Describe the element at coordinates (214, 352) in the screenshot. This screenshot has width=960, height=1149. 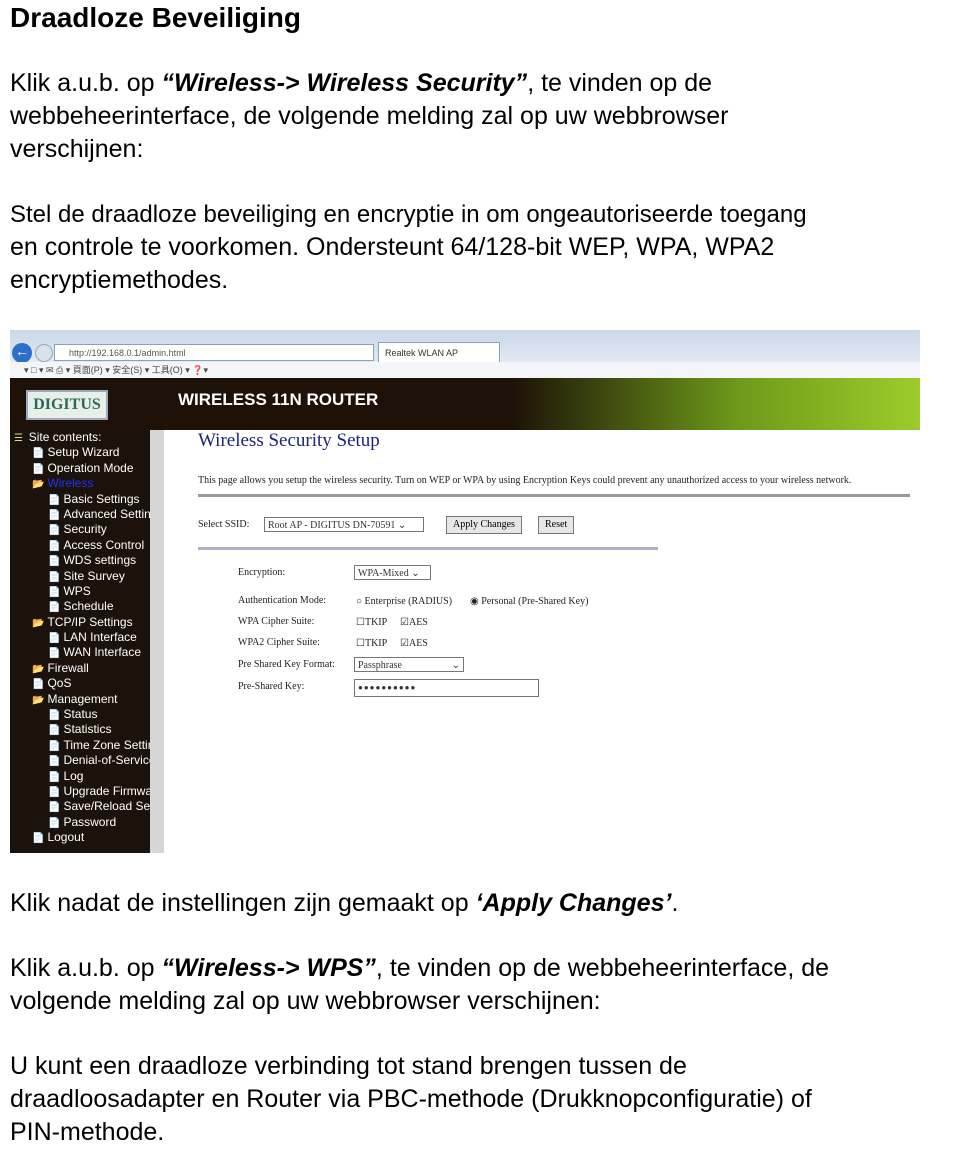
I see `address-bar: http://192.168.0.1/admin.html` at that location.